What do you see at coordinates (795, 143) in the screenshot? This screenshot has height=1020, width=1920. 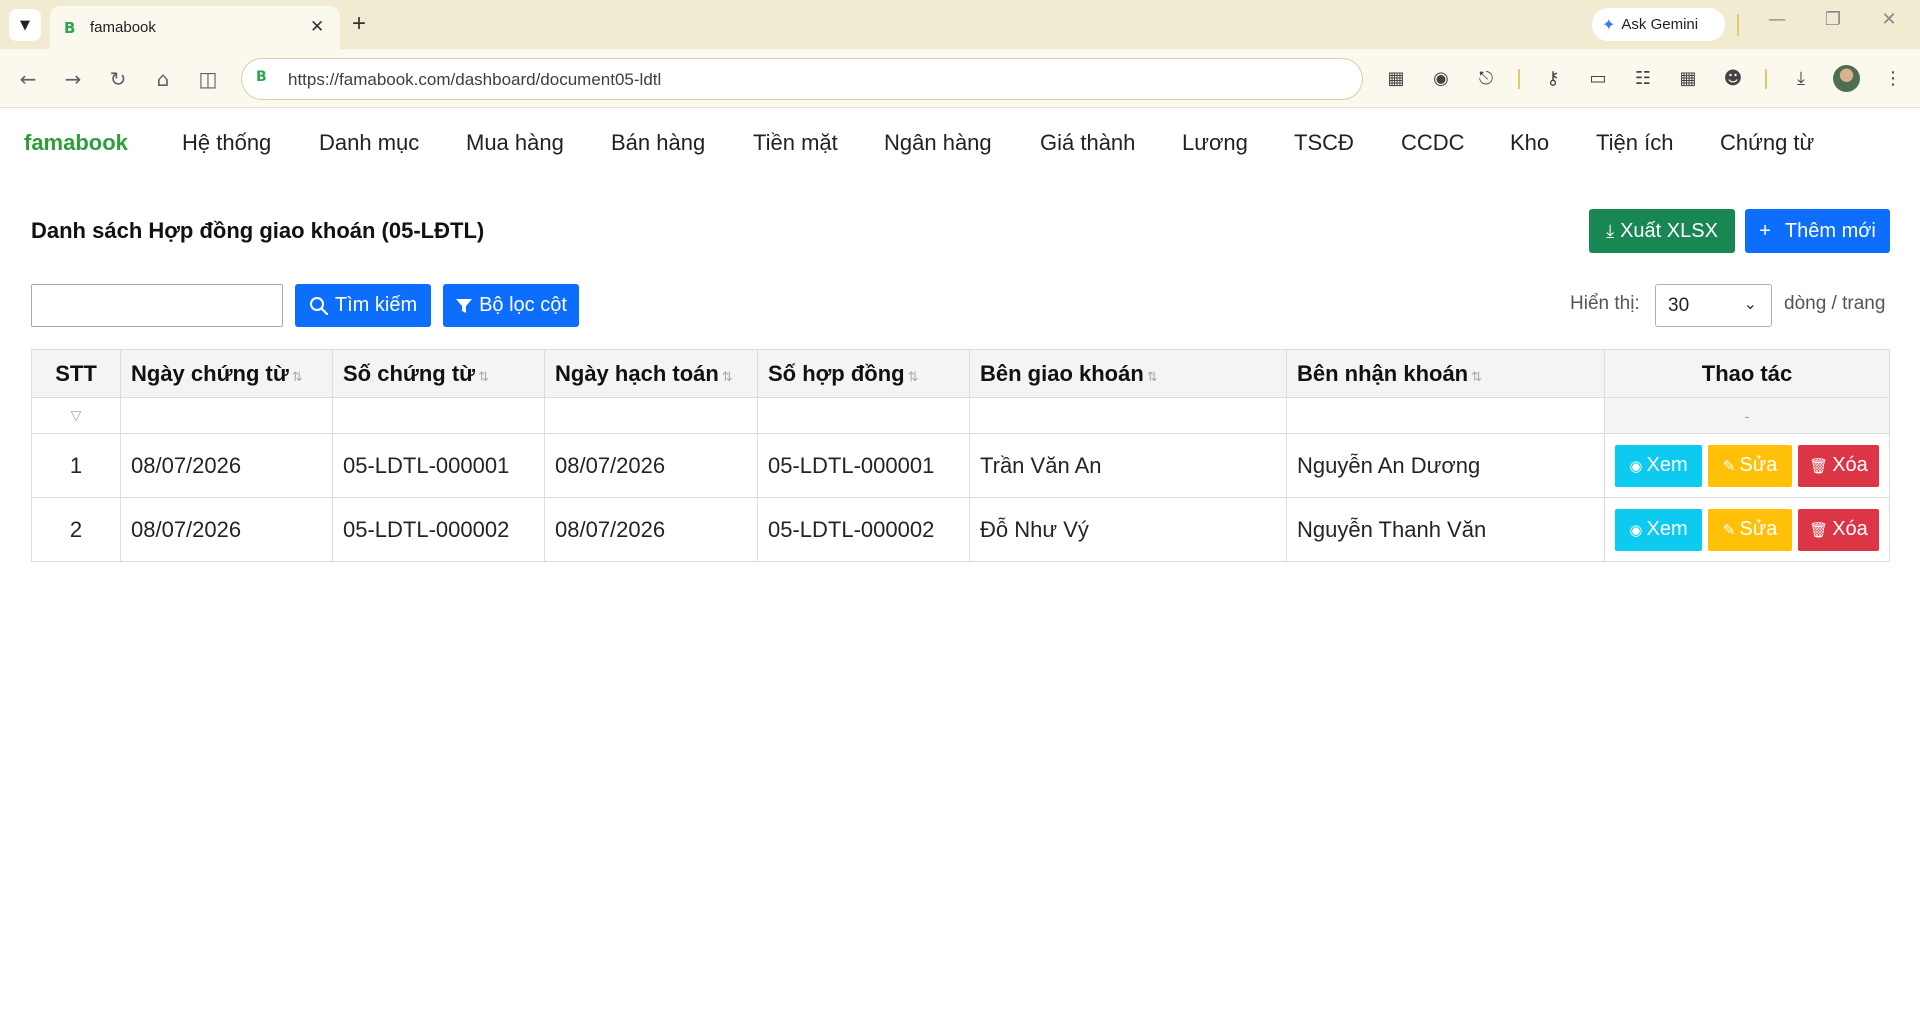 I see `menu-tien-mat: Tiền mặt` at bounding box center [795, 143].